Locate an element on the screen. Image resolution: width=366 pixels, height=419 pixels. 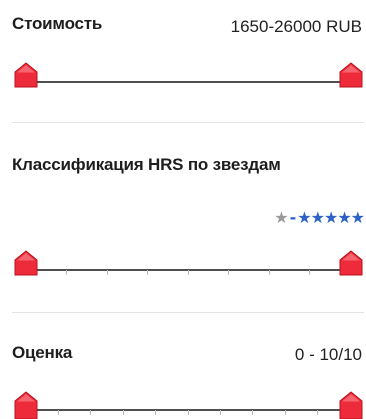
price-slider-track is located at coordinates (188, 82).